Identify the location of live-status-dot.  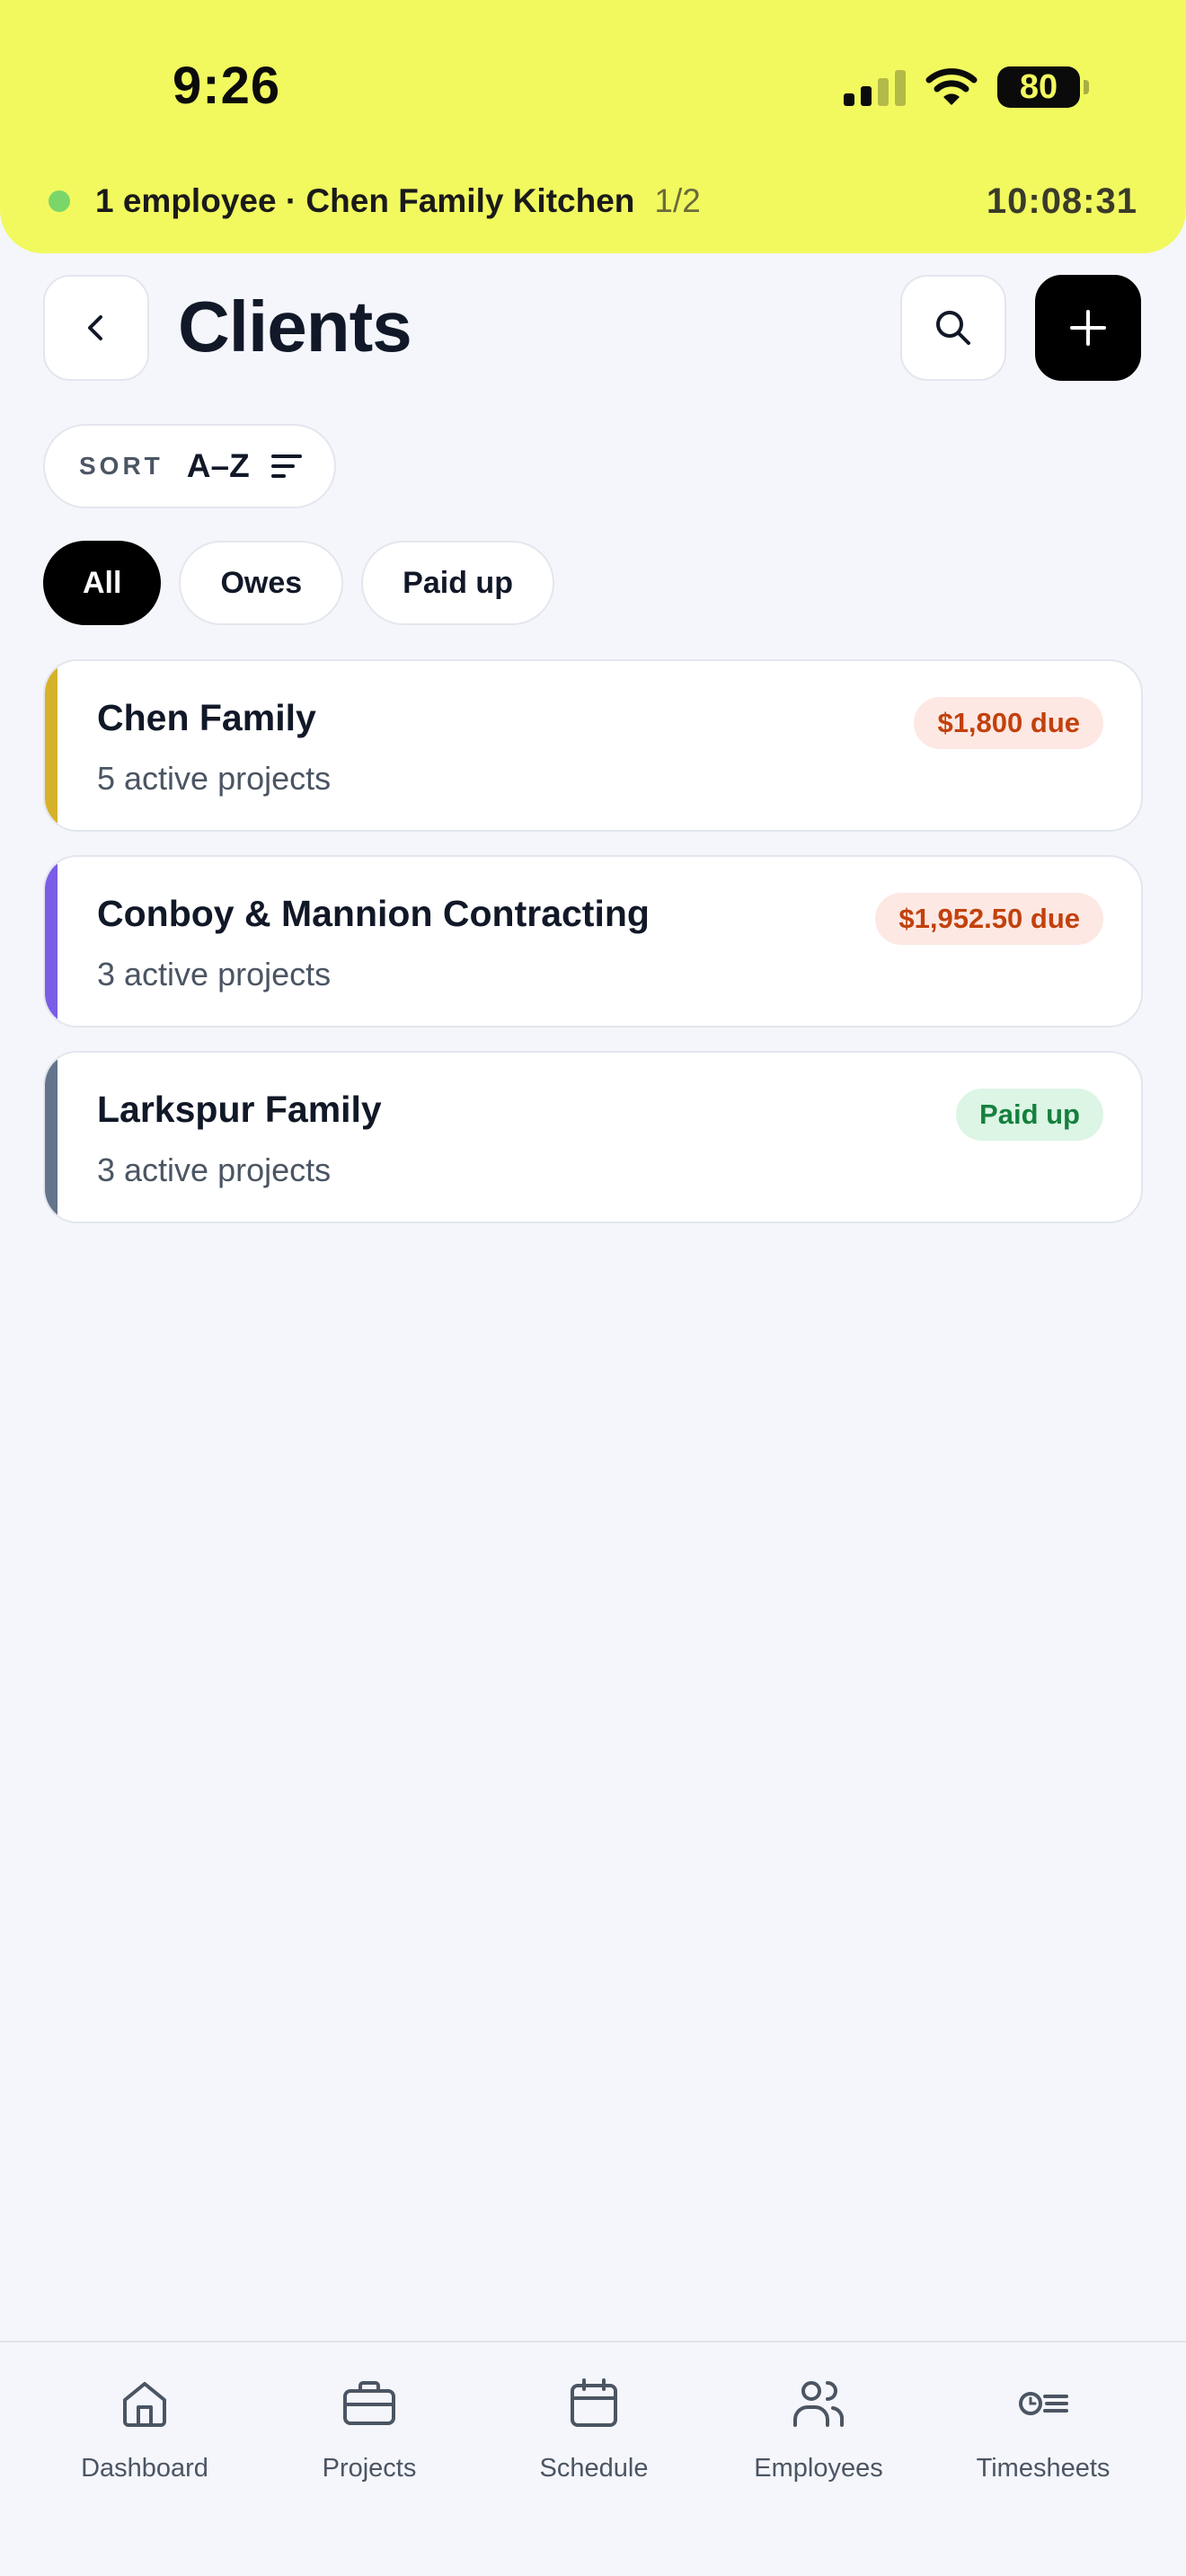
(59, 201).